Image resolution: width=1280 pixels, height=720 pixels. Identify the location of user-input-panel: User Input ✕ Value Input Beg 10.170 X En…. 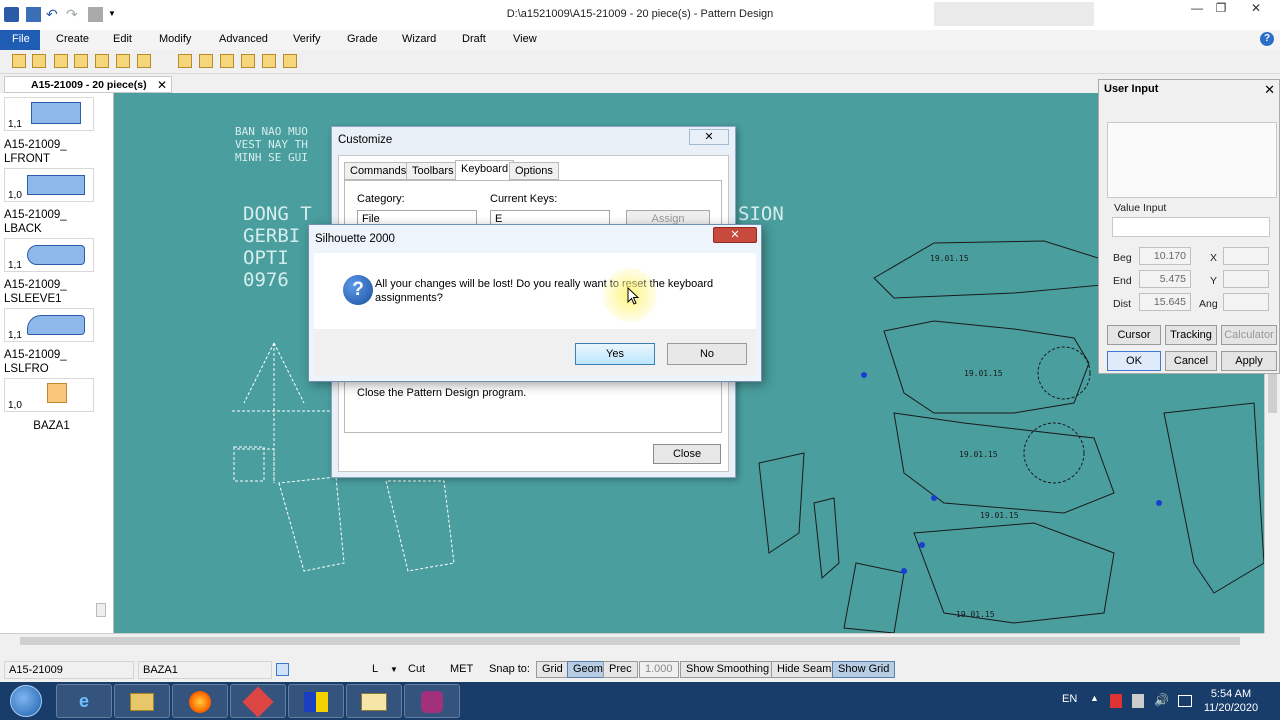
(1189, 226).